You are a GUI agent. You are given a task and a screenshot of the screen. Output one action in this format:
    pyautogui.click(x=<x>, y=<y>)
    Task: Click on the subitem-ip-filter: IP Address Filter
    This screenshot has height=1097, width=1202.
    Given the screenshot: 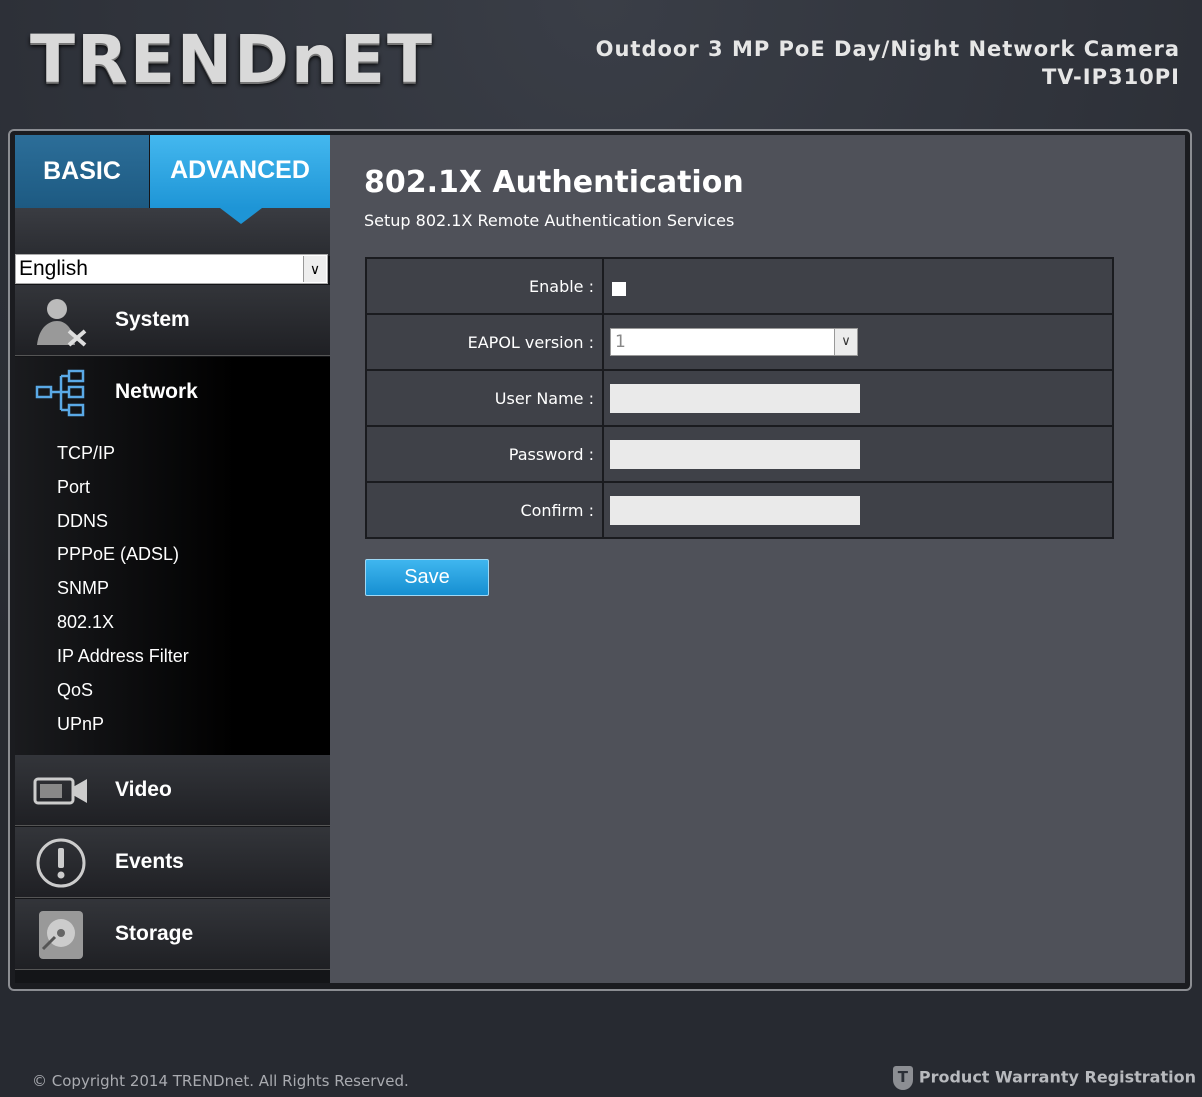 What is the action you would take?
    pyautogui.click(x=123, y=656)
    